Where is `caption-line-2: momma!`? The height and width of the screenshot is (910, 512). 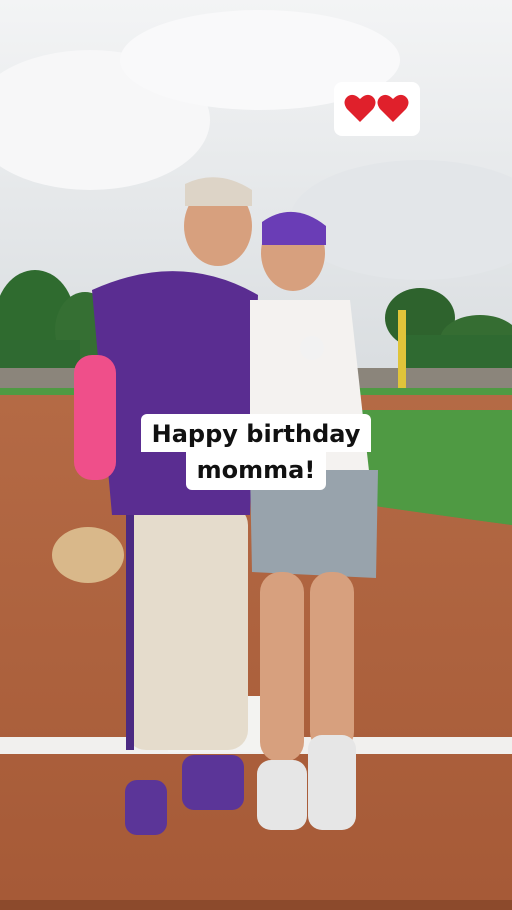
caption-line-2: momma! is located at coordinates (256, 471).